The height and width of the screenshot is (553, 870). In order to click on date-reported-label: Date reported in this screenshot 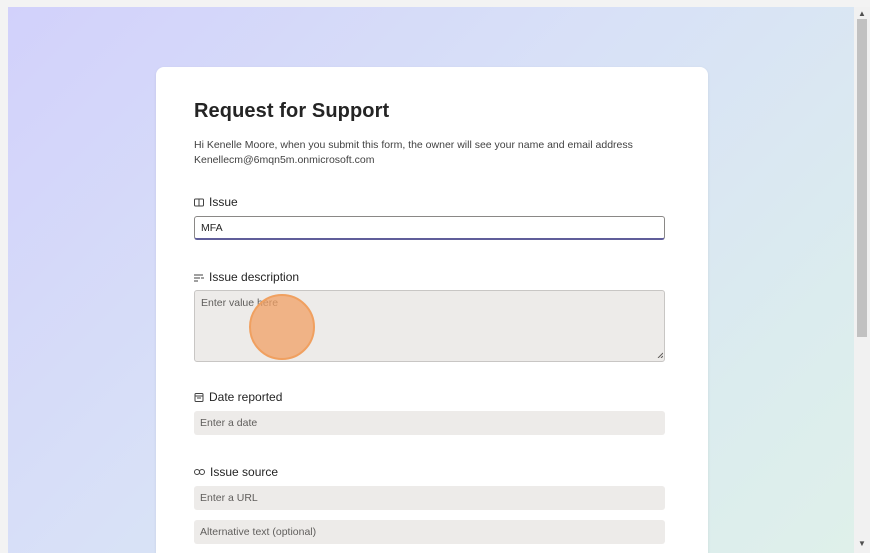, I will do `click(238, 397)`.